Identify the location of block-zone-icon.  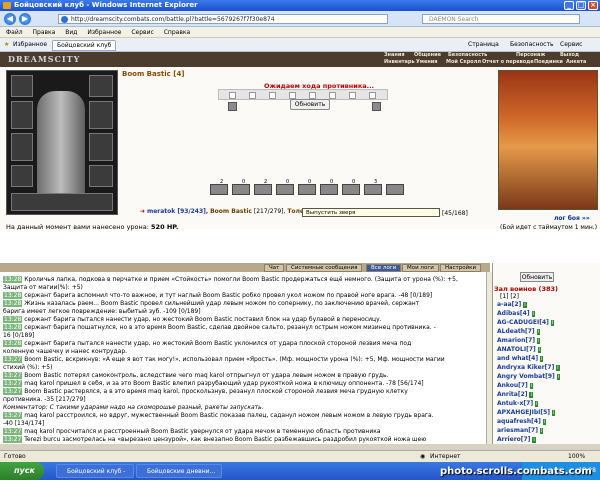
(376, 106).